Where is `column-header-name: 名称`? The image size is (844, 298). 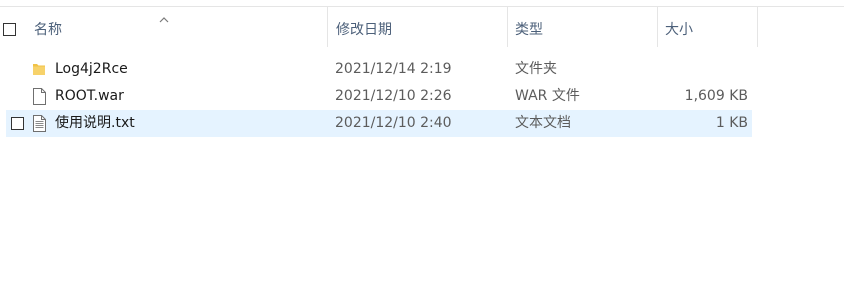 column-header-name: 名称 is located at coordinates (179, 27).